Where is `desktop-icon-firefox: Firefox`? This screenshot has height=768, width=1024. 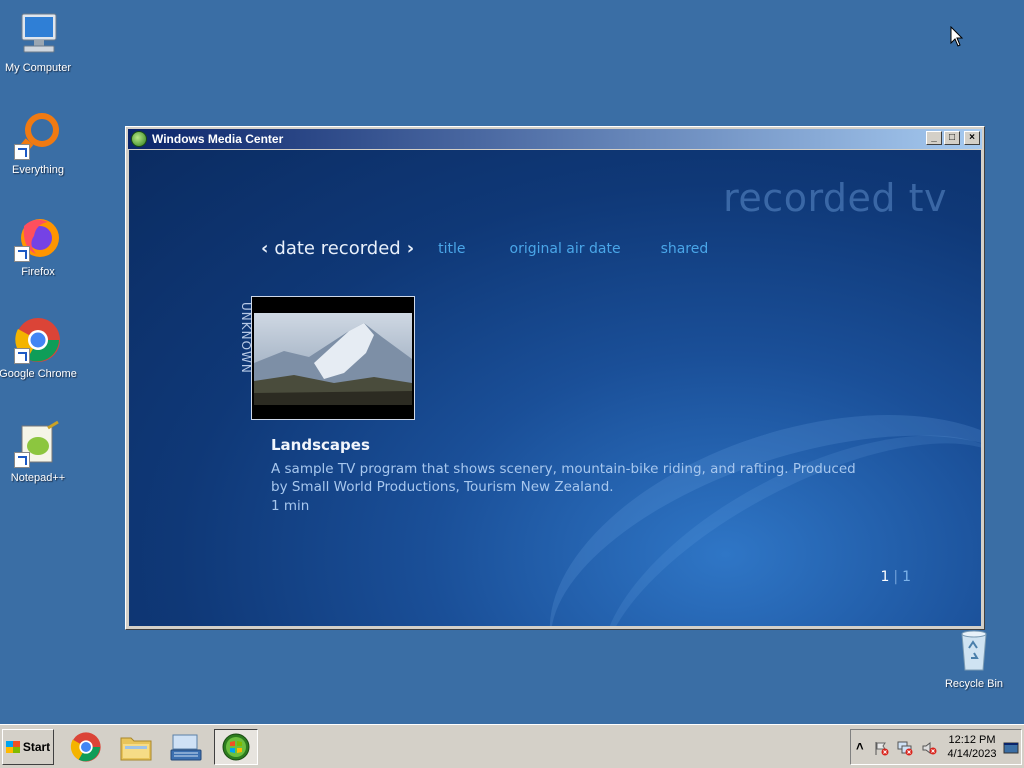 desktop-icon-firefox: Firefox is located at coordinates (39, 246).